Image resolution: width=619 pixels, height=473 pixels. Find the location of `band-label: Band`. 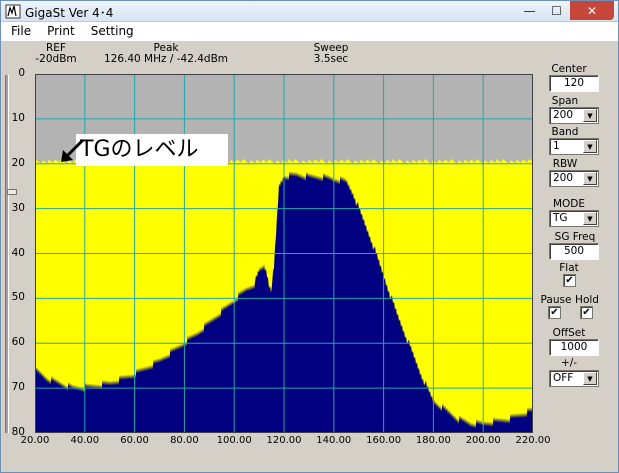

band-label: Band is located at coordinates (565, 132).